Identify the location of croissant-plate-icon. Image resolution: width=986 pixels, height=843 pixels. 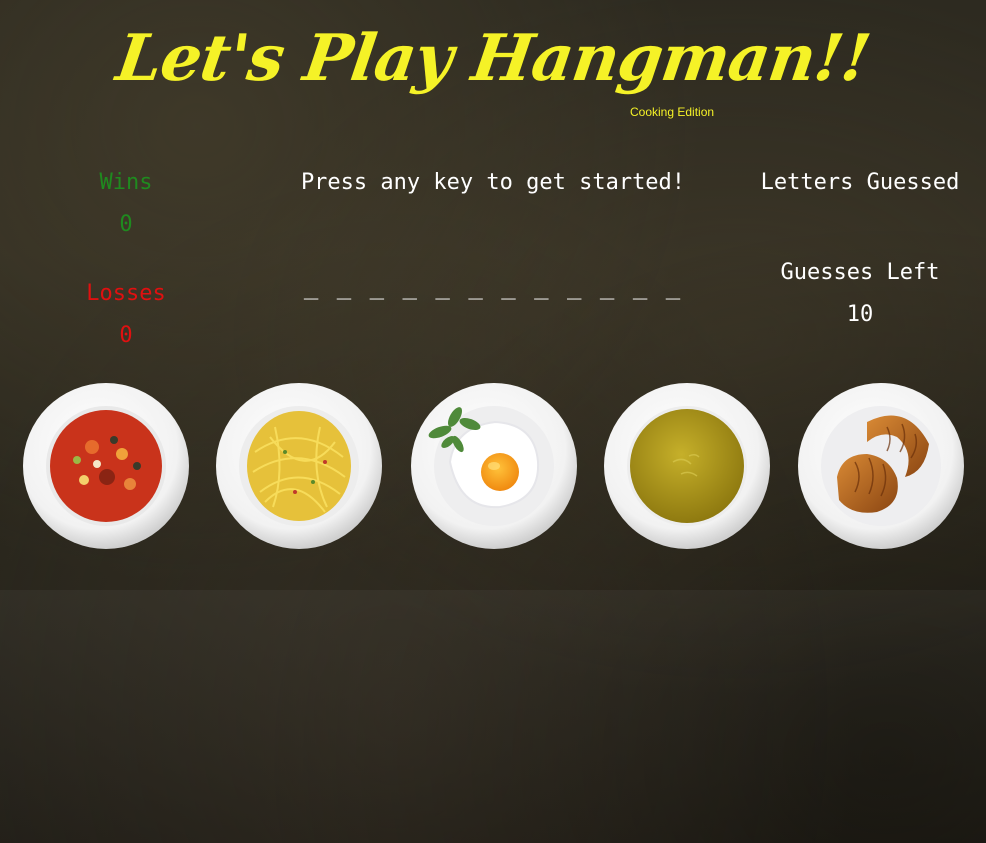
(881, 466).